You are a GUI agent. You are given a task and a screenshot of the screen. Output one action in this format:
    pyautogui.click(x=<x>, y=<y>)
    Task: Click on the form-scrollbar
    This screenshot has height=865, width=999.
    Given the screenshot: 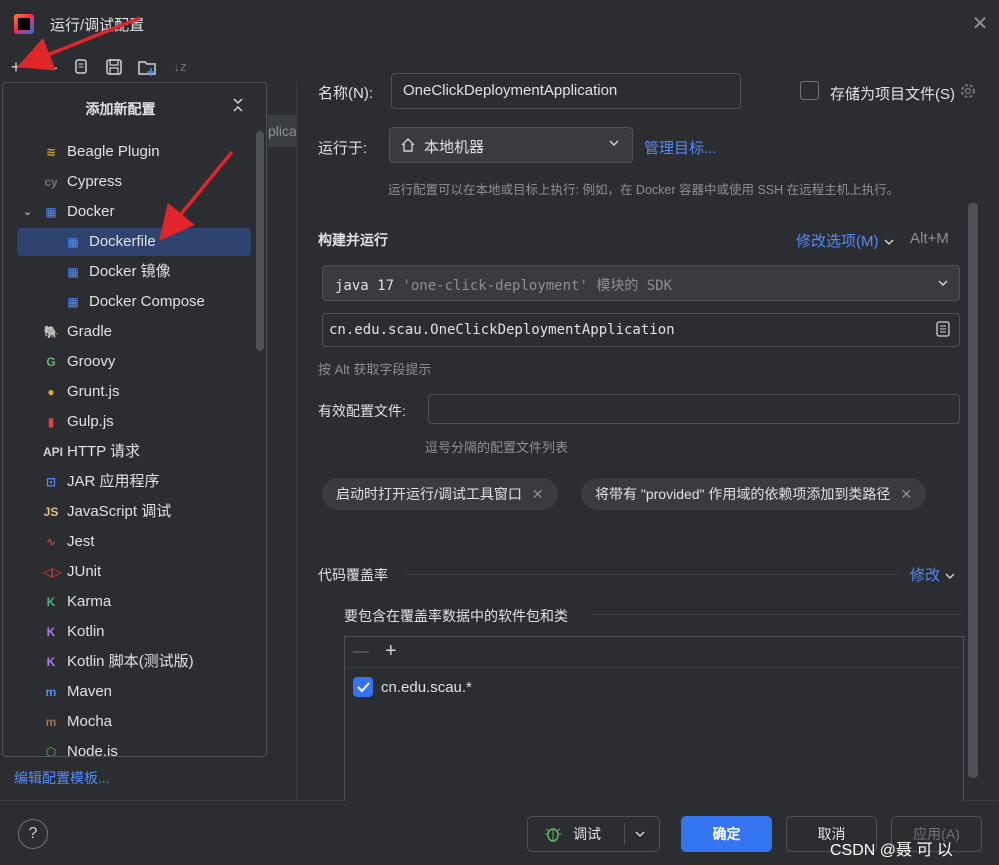 What is the action you would take?
    pyautogui.click(x=973, y=490)
    